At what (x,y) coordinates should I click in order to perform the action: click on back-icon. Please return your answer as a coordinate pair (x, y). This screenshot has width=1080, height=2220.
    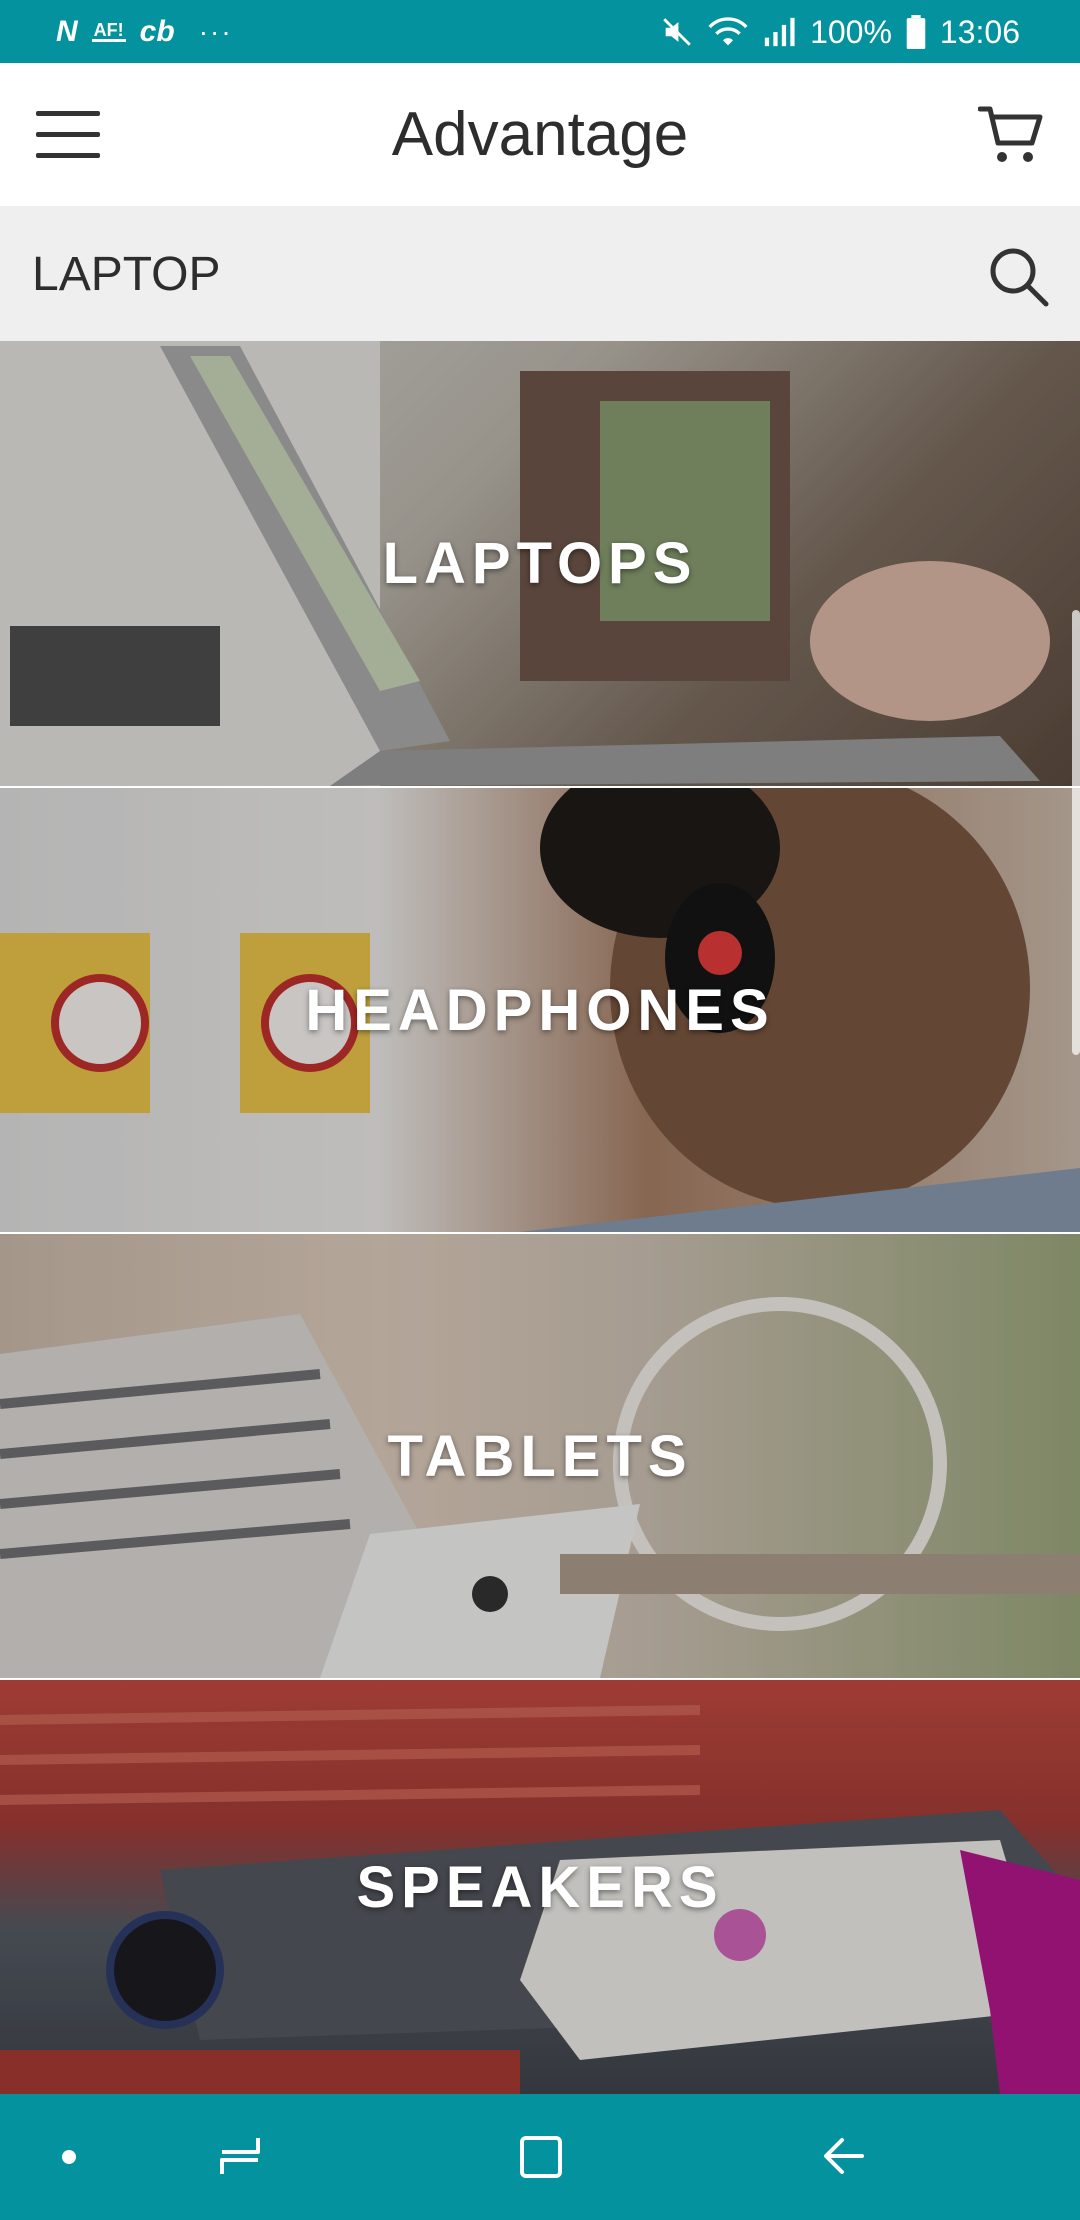
    Looking at the image, I should click on (844, 2156).